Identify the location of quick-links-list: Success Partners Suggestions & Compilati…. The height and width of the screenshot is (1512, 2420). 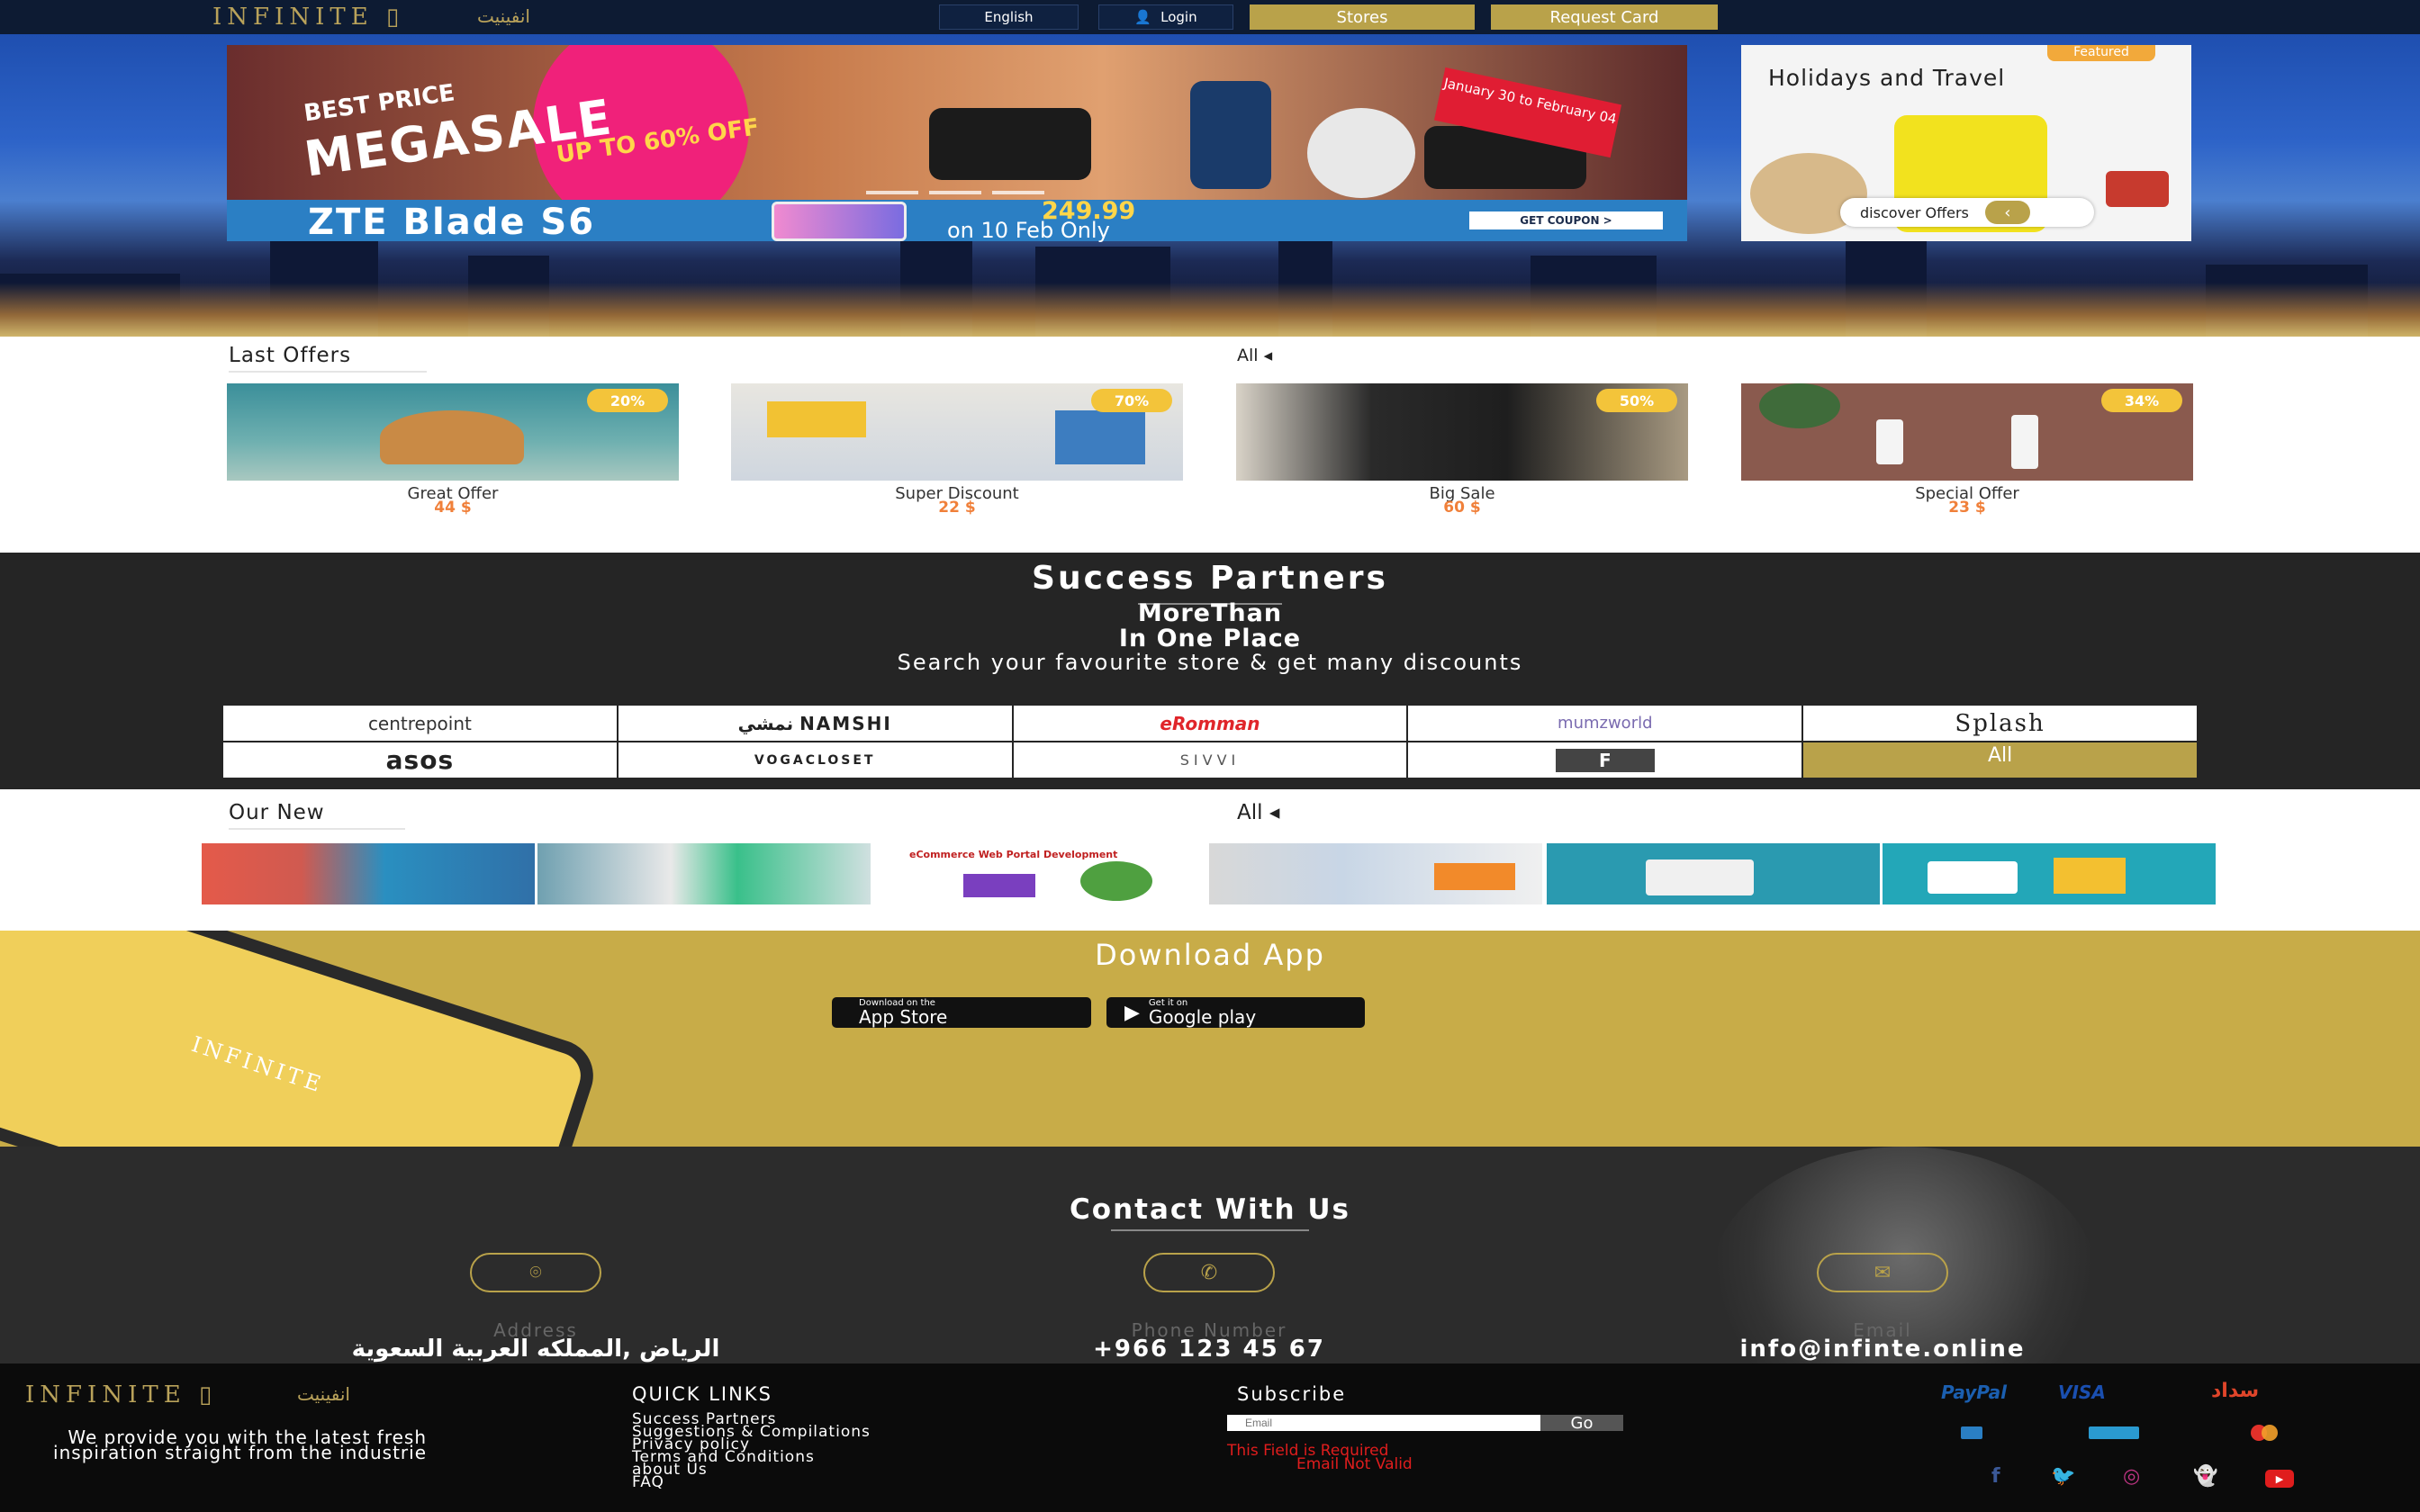
(751, 1451).